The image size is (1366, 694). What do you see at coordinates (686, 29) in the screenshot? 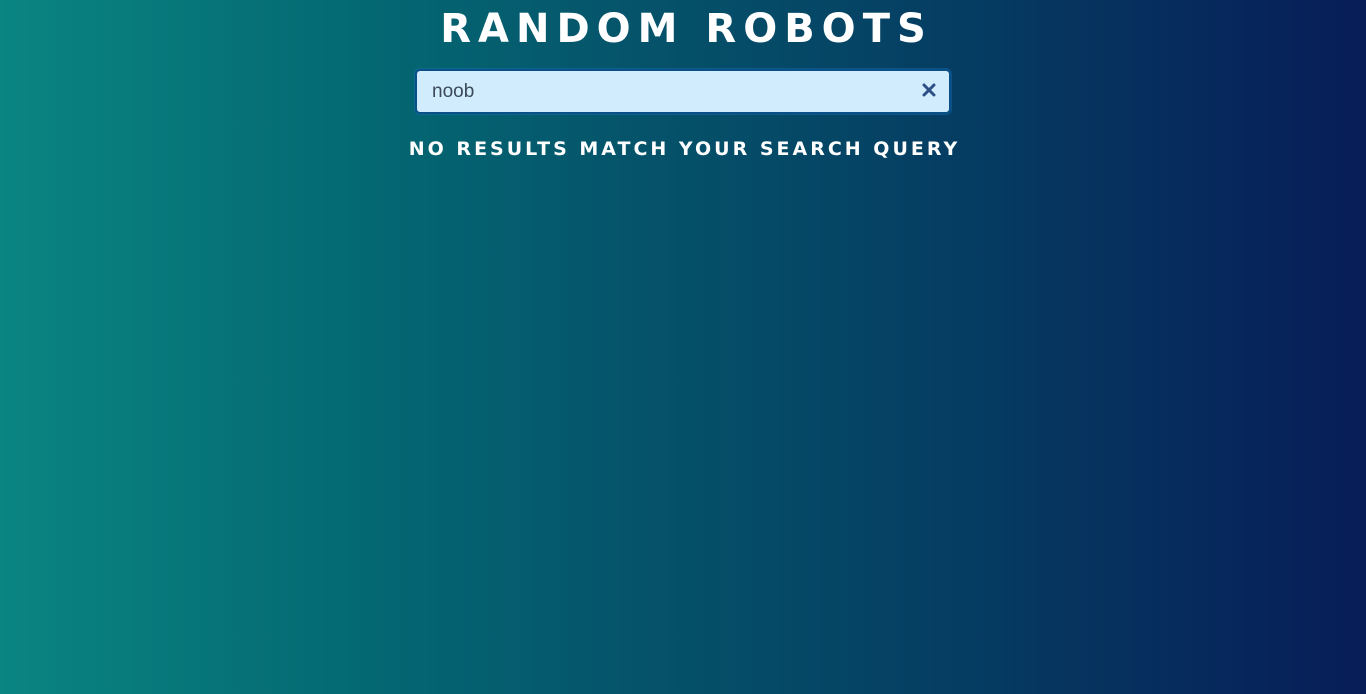
I see `page-title: RANDOM ROBOTS` at bounding box center [686, 29].